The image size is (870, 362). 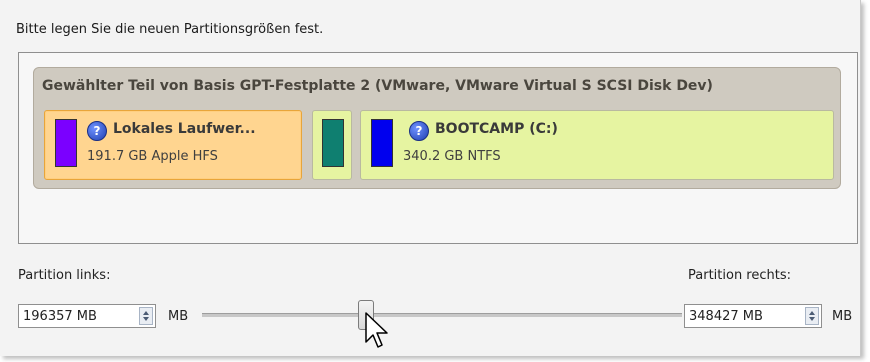 What do you see at coordinates (152, 156) in the screenshot?
I see `partition-size: 191.7 GB Apple HFS` at bounding box center [152, 156].